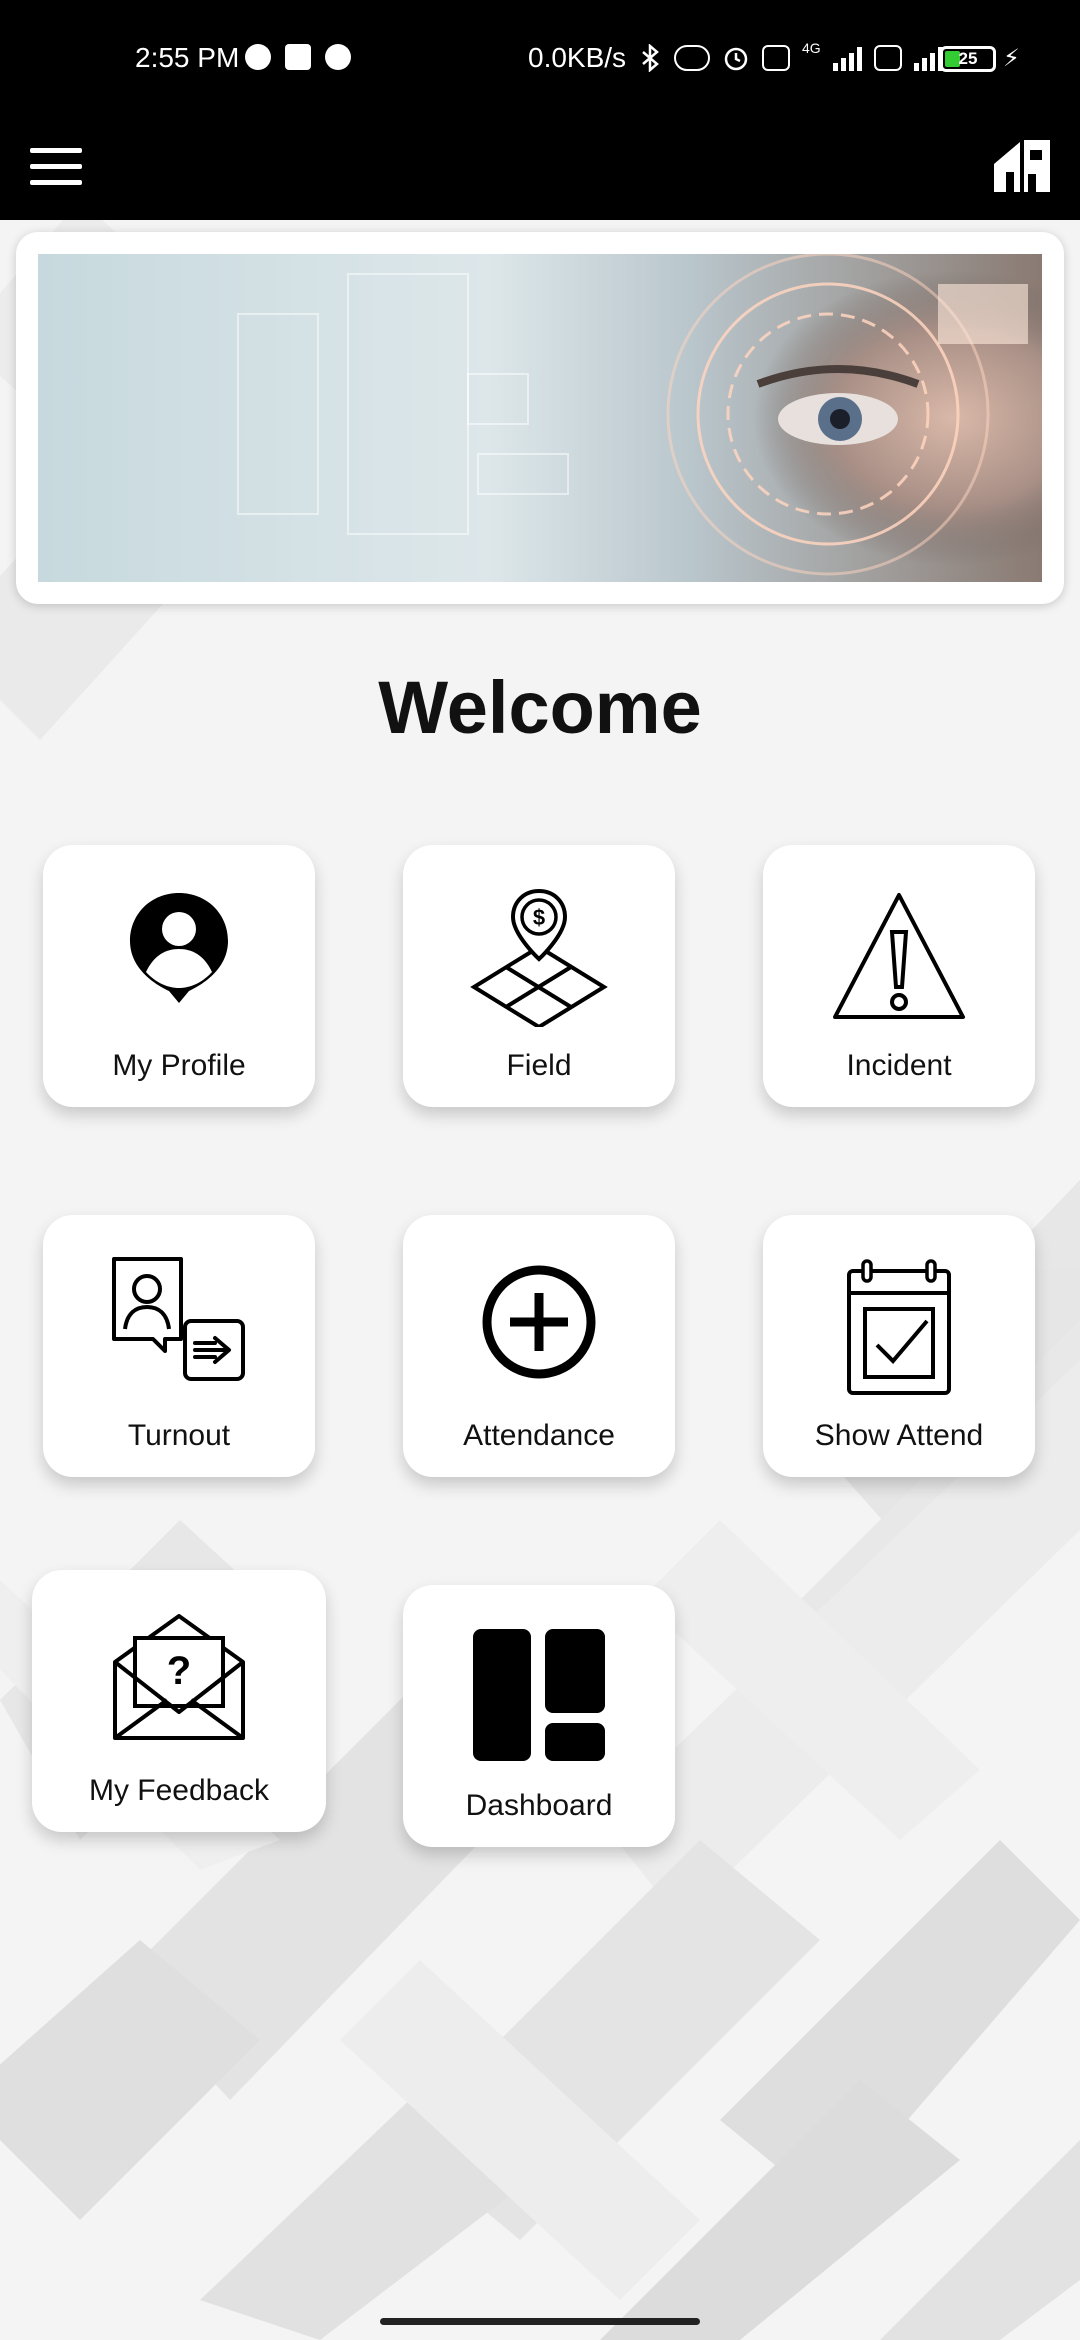 The image size is (1080, 2340). I want to click on tile-incident: Incident, so click(899, 976).